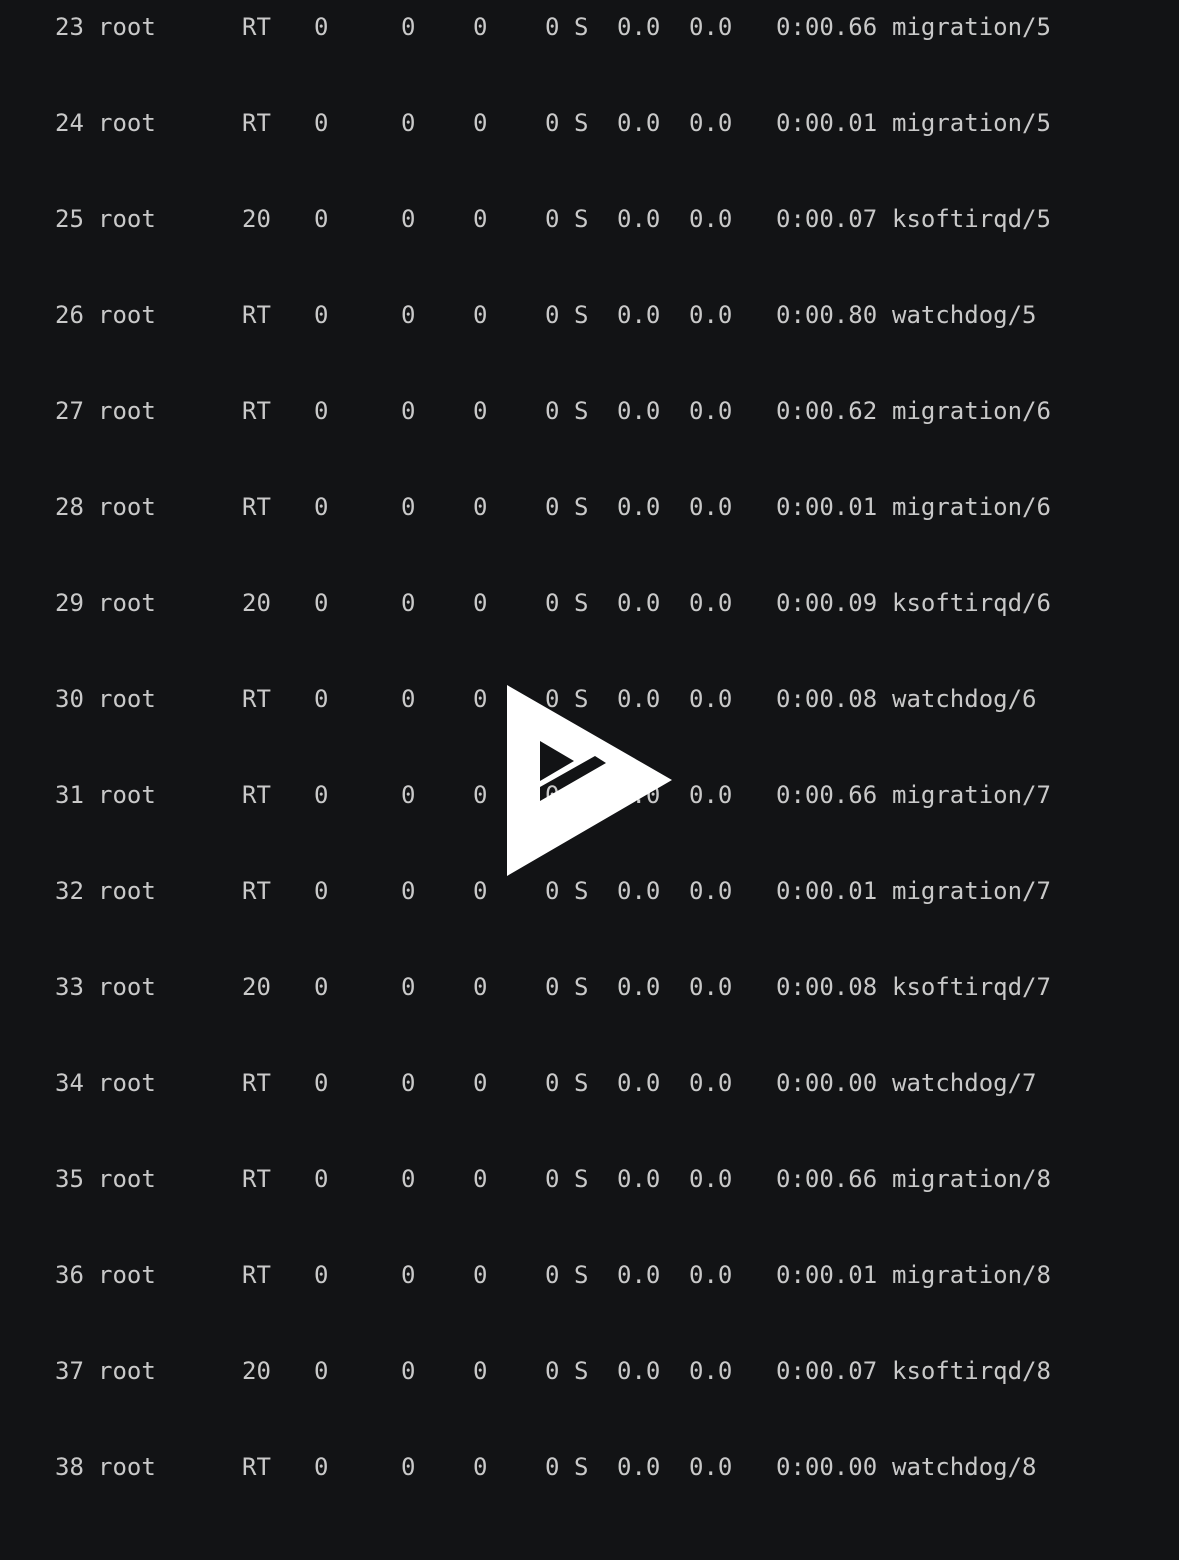 The height and width of the screenshot is (1560, 1179). I want to click on command-cell: ksoftirqd/6, so click(971, 603).